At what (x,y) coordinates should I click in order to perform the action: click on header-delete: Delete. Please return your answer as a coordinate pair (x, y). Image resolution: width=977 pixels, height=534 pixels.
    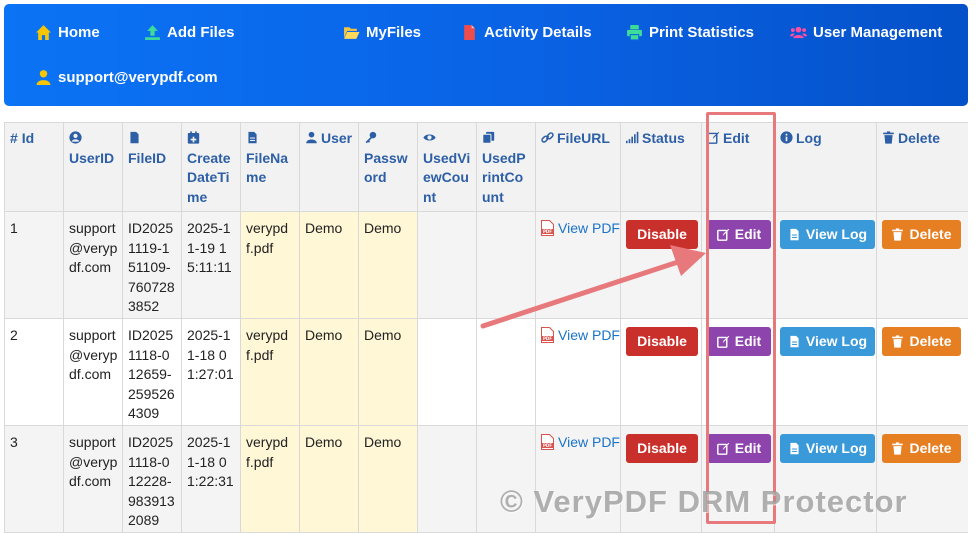
    Looking at the image, I should click on (922, 167).